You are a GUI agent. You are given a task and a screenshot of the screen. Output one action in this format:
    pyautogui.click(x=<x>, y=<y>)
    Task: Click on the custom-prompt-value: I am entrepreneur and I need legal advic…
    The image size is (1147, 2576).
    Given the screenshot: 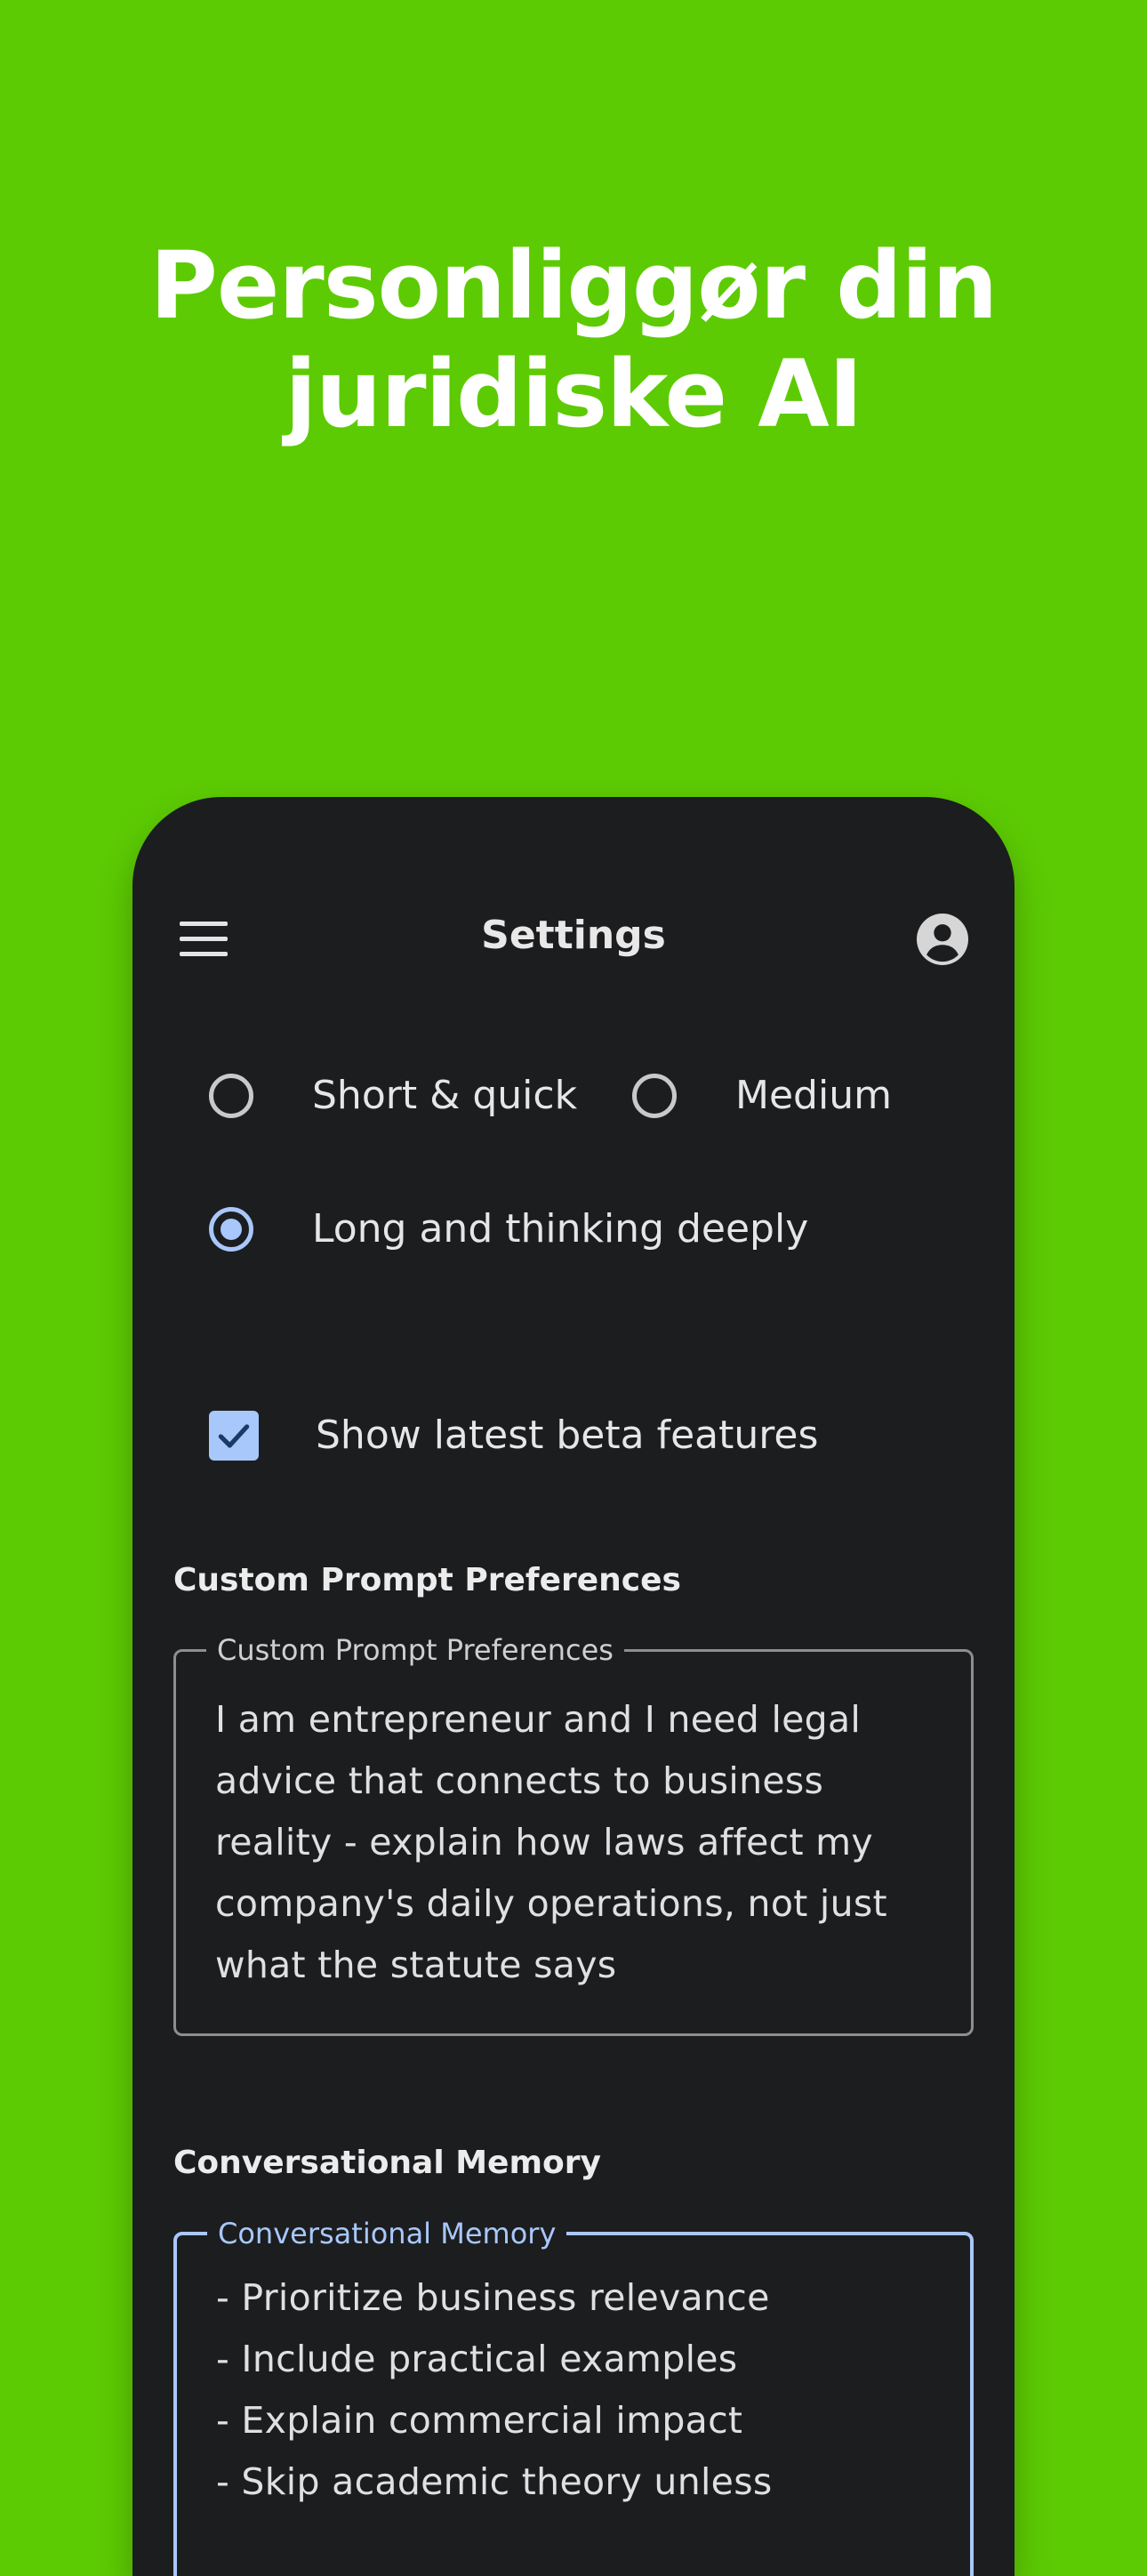 What is the action you would take?
    pyautogui.click(x=573, y=1842)
    